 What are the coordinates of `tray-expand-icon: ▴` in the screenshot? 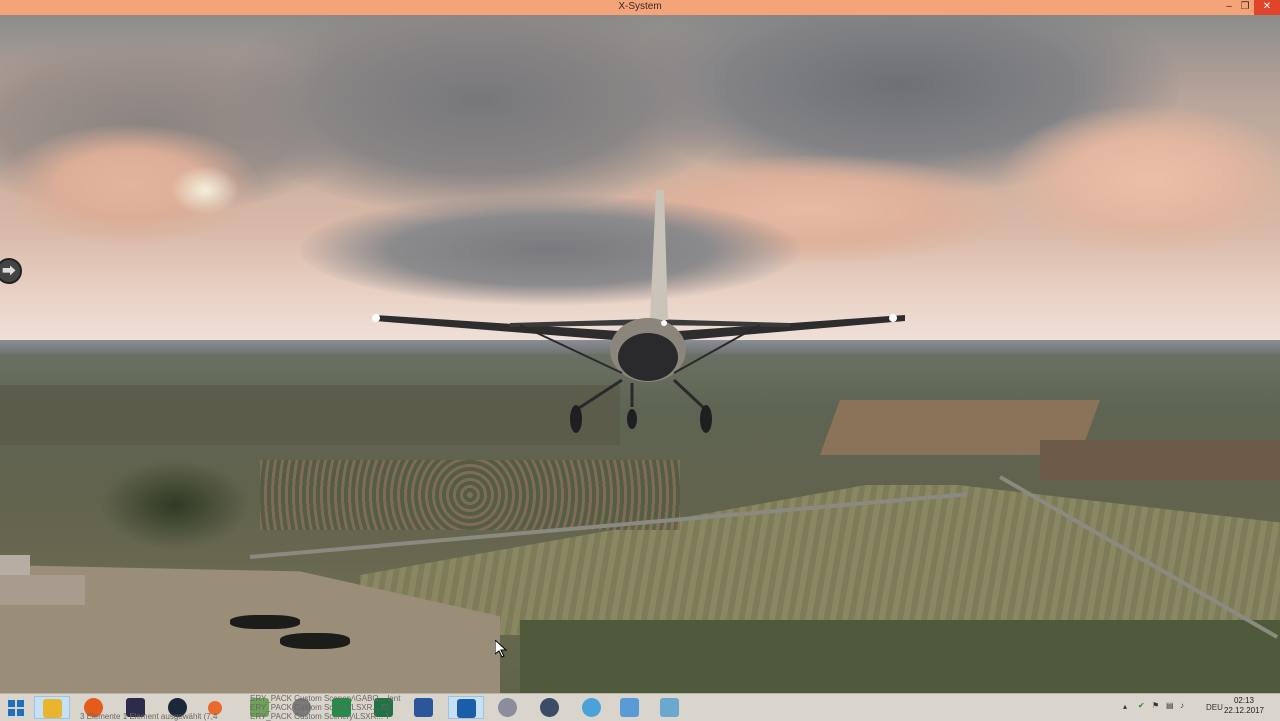 It's located at (1125, 706).